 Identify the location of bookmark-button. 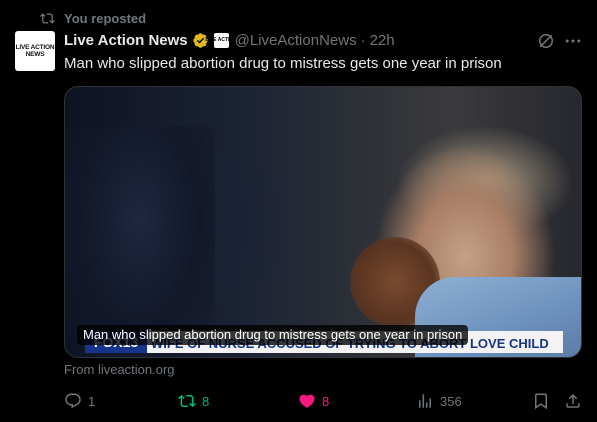
(541, 401).